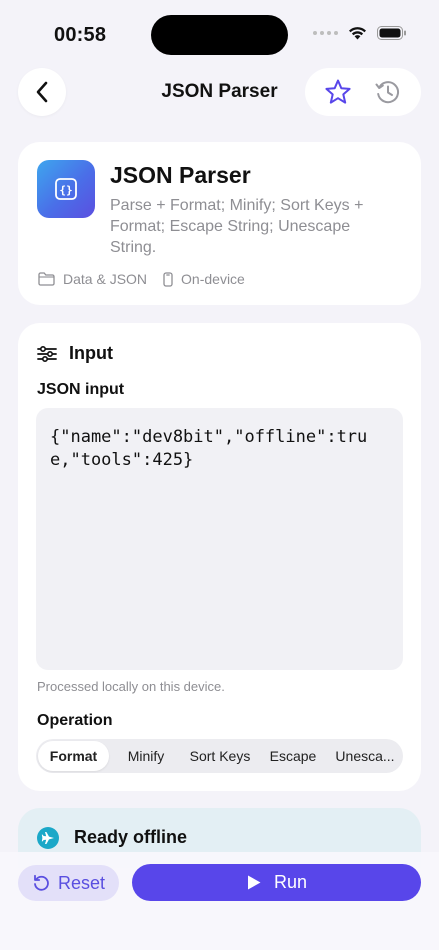  Describe the element at coordinates (219, 35) in the screenshot. I see `dynamic-island` at that location.